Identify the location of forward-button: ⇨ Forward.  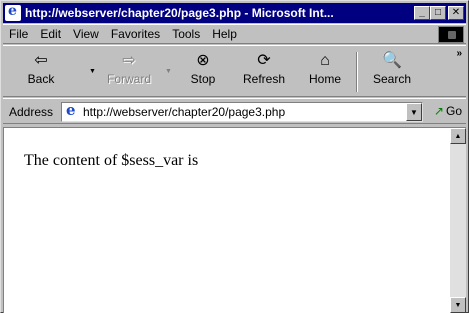
(129, 72).